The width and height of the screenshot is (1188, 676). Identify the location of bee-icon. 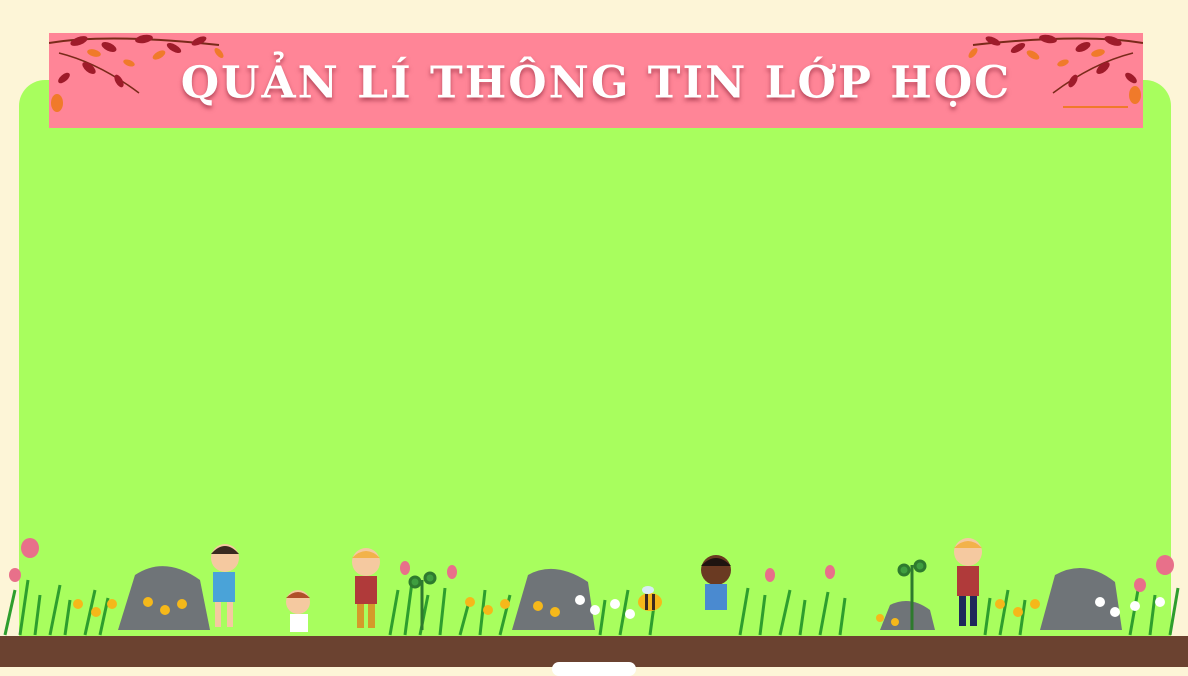
(650, 598).